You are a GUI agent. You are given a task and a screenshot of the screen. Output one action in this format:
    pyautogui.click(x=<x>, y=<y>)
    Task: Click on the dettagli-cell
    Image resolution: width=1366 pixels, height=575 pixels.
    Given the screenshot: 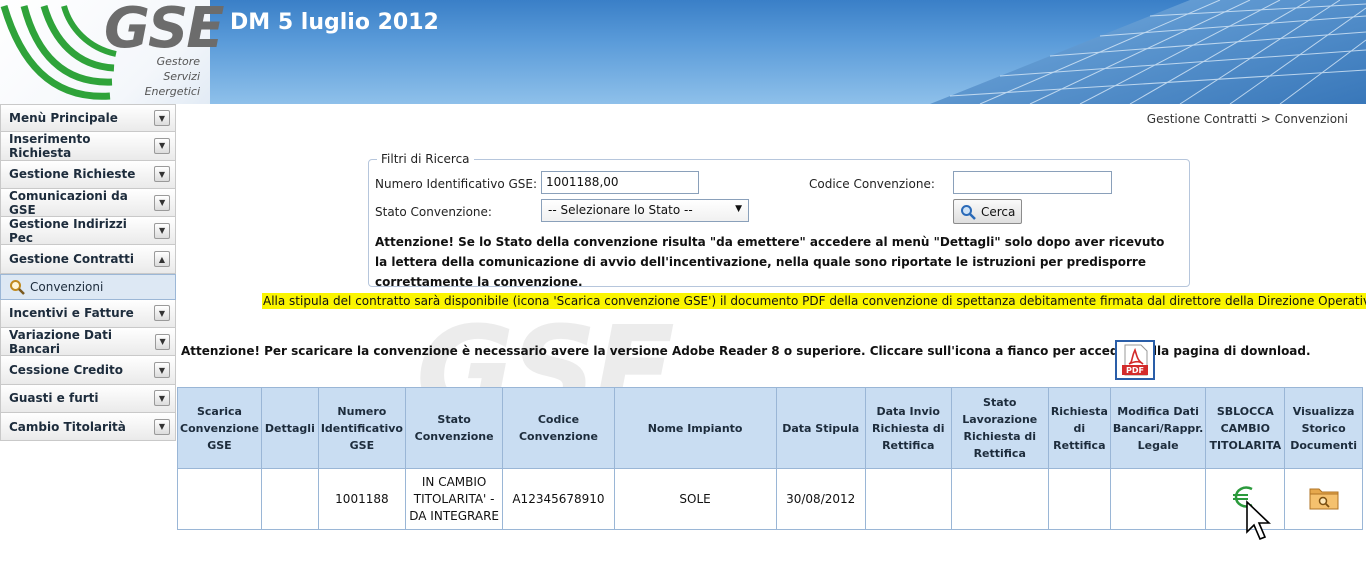 What is the action you would take?
    pyautogui.click(x=289, y=499)
    